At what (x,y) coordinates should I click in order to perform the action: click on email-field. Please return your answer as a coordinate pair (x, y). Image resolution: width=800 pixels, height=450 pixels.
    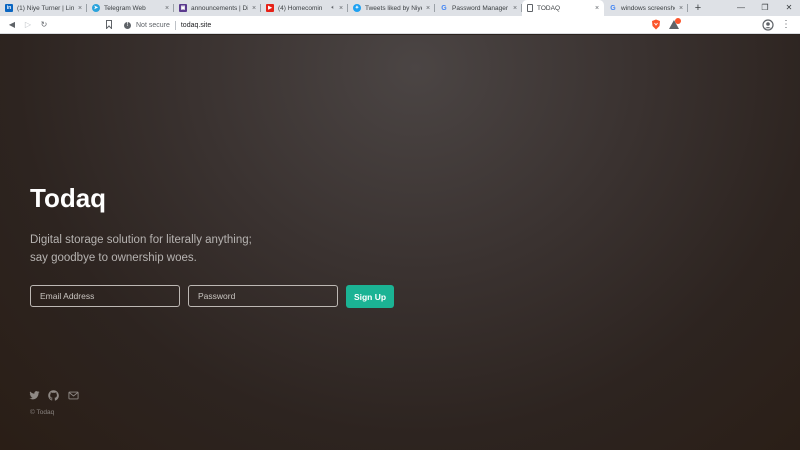
    Looking at the image, I should click on (105, 296).